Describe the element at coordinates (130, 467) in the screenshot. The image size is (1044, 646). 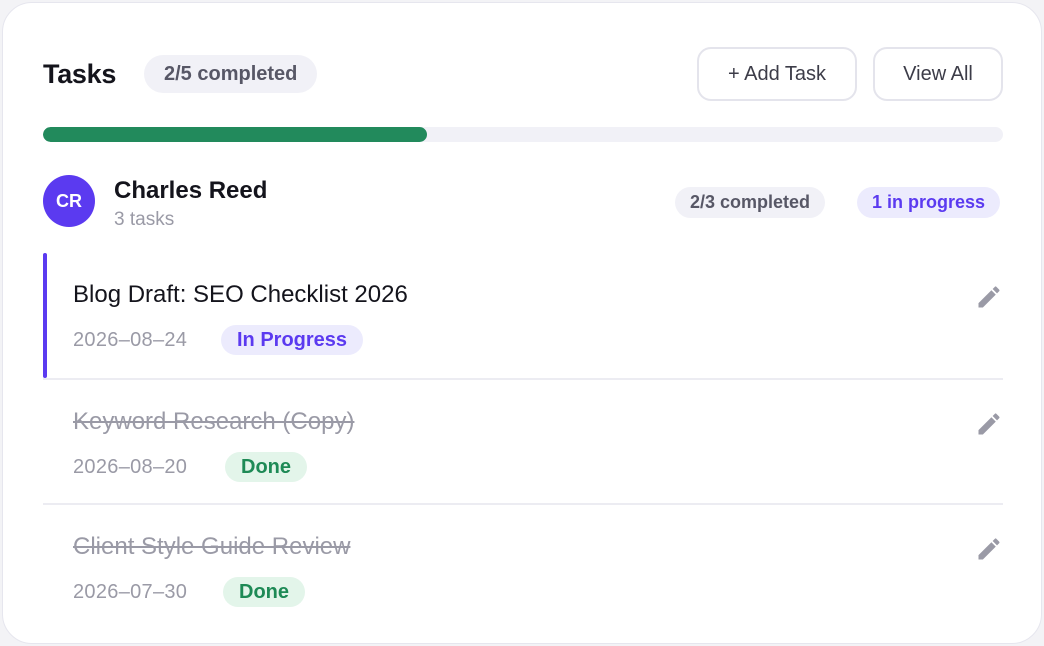
I see `task-due-date: 2026–08–20` at that location.